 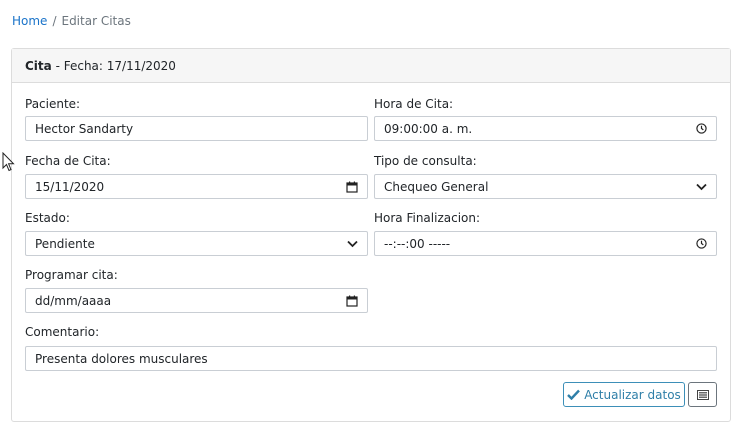 What do you see at coordinates (73, 300) in the screenshot?
I see `programar-cita-placeholder: dd/mm/aaaa` at bounding box center [73, 300].